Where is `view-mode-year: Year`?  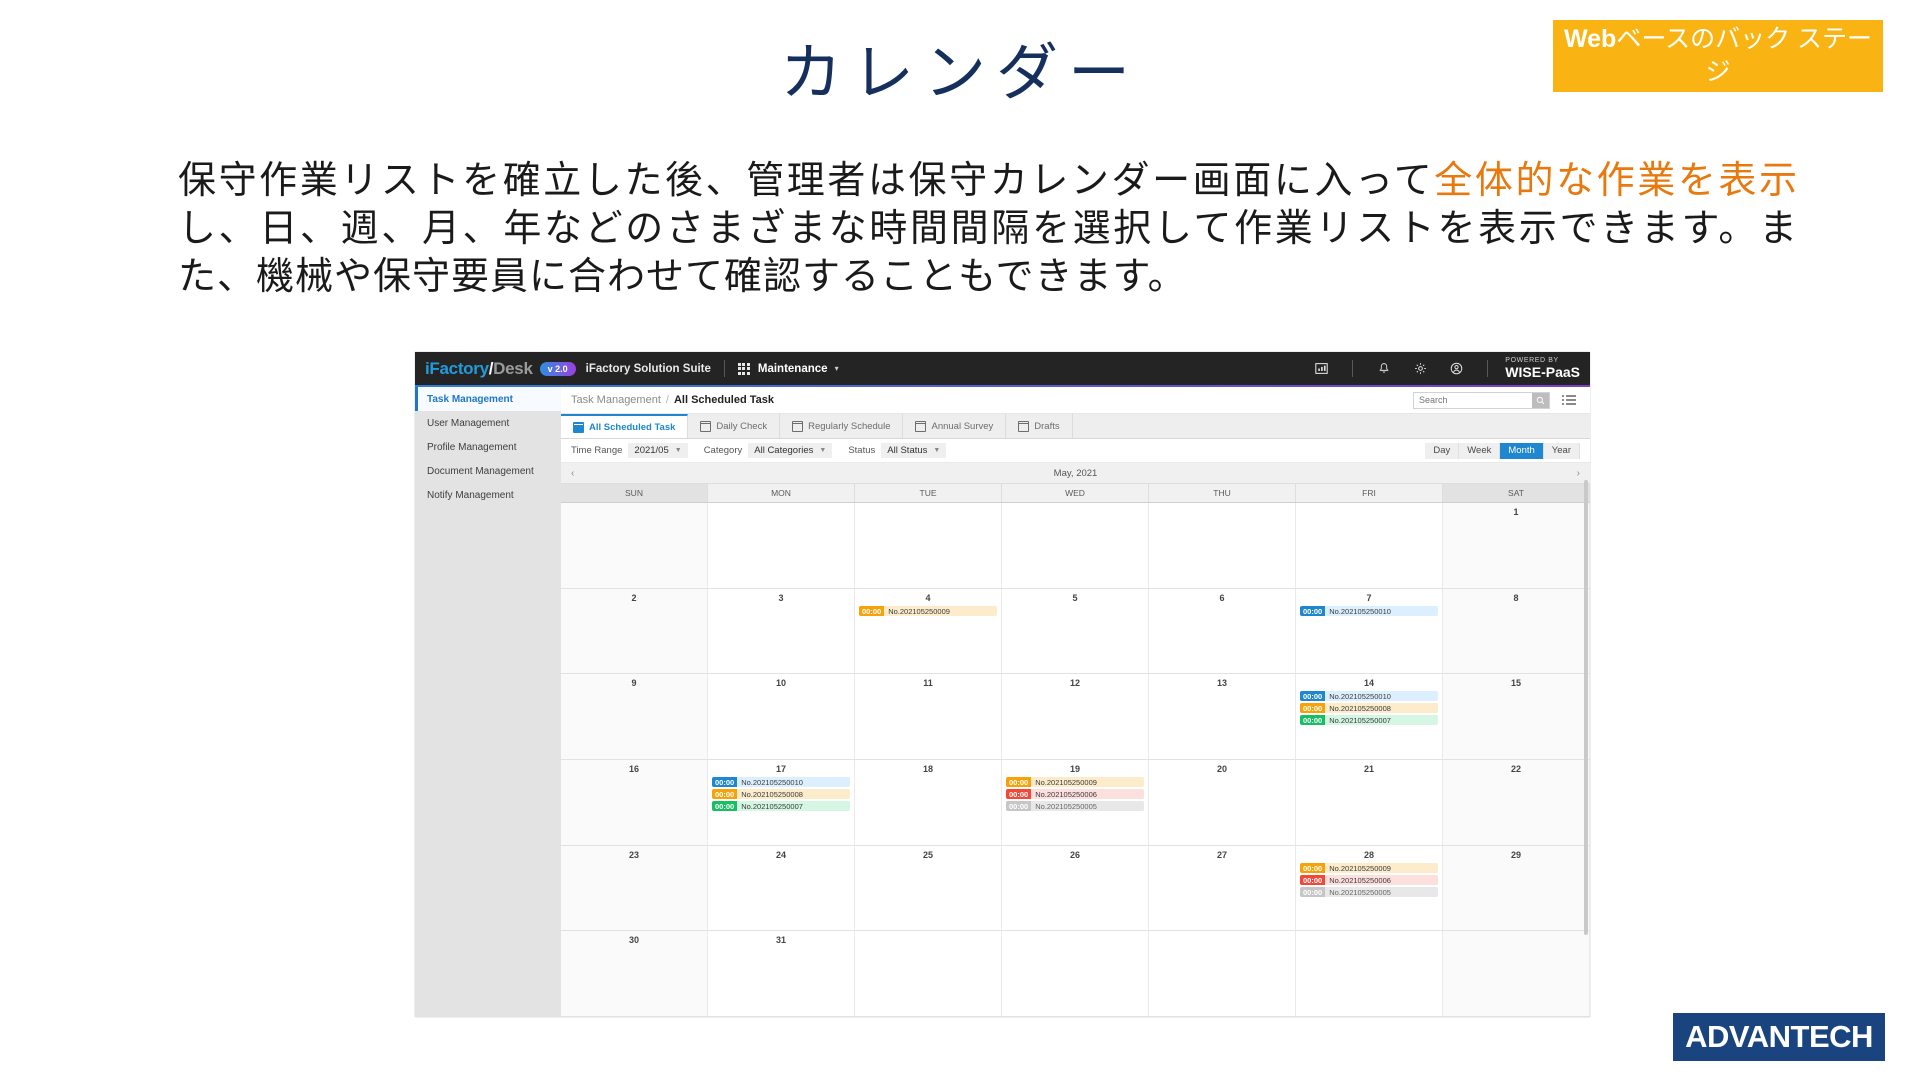 view-mode-year: Year is located at coordinates (1561, 450).